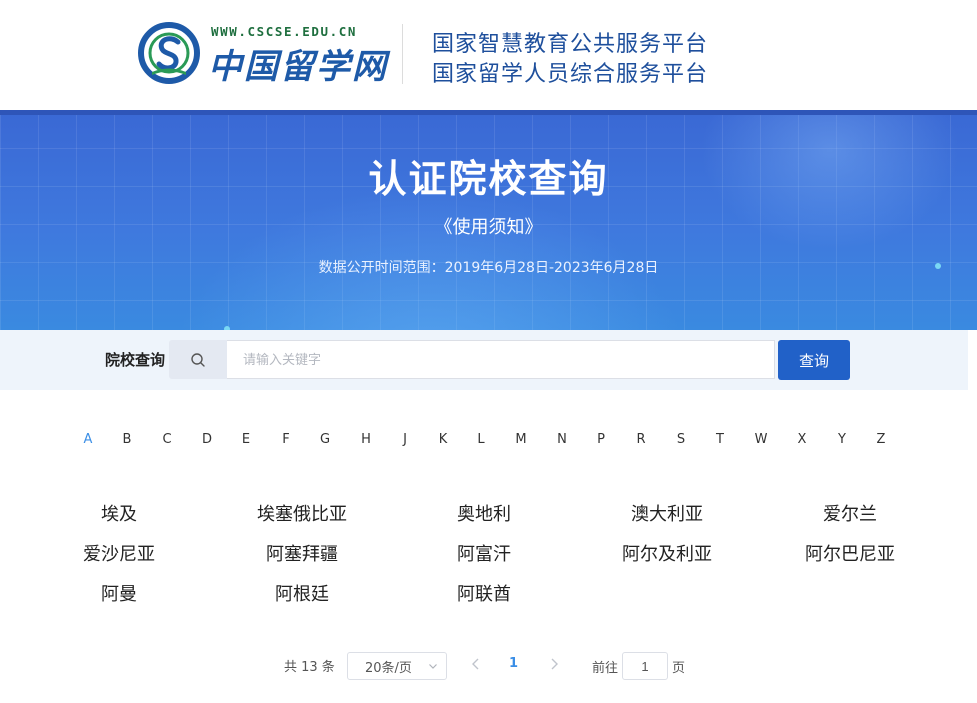  What do you see at coordinates (309, 667) in the screenshot?
I see `pagination-total: 共 13 条` at bounding box center [309, 667].